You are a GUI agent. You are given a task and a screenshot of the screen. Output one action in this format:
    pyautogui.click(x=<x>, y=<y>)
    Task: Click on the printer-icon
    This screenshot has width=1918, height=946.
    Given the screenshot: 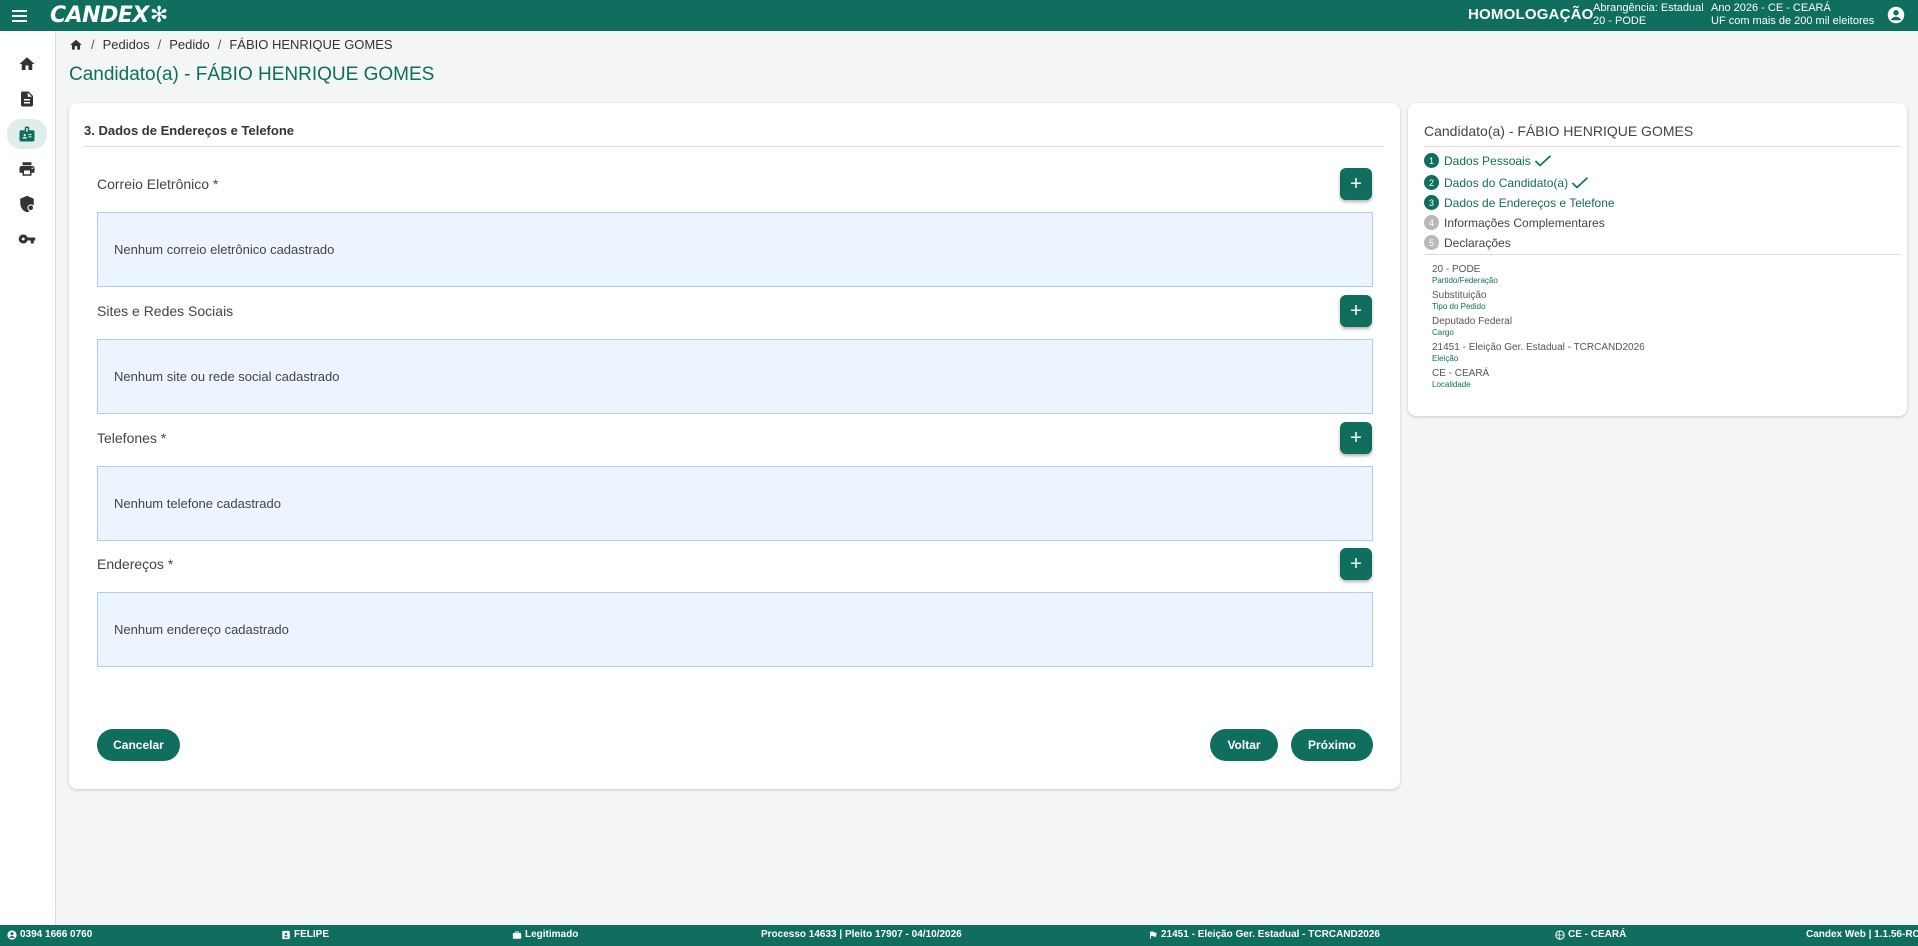 What is the action you would take?
    pyautogui.click(x=27, y=169)
    